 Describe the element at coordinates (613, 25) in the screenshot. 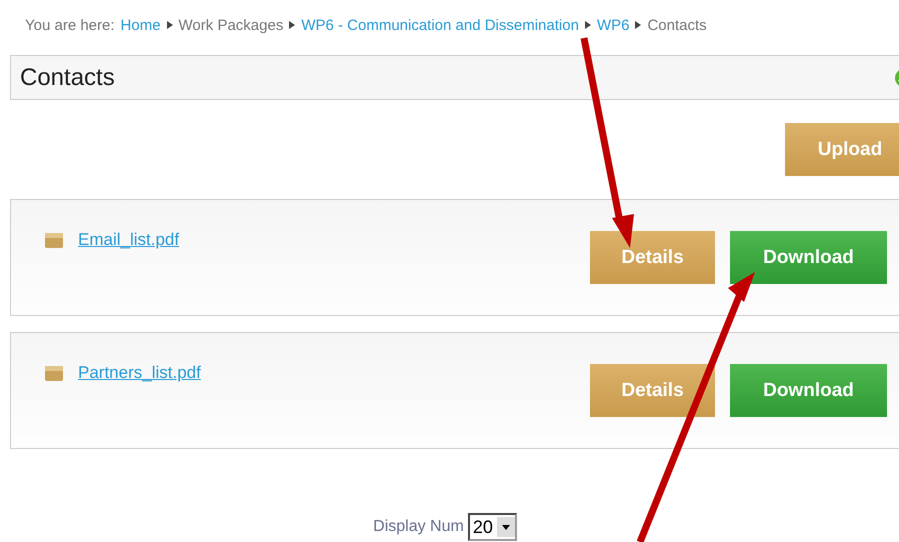

I see `breadcrumb-link: WP6` at that location.